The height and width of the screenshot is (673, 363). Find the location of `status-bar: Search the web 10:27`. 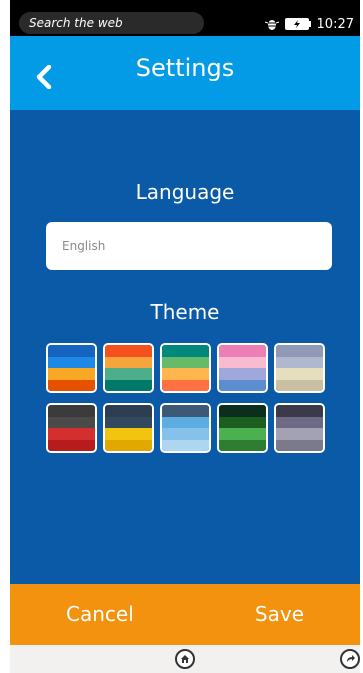

status-bar: Search the web 10:27 is located at coordinates (185, 18).